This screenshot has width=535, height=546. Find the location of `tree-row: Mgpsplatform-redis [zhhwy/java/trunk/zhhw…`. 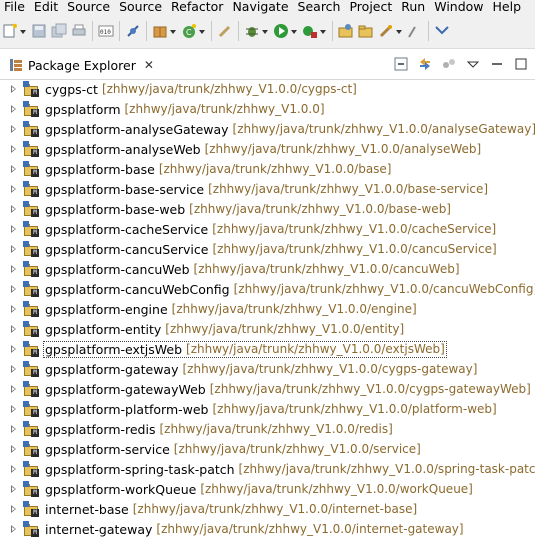

tree-row: Mgpsplatform-redis [zhhwy/java/trunk/zhhw… is located at coordinates (267, 429).